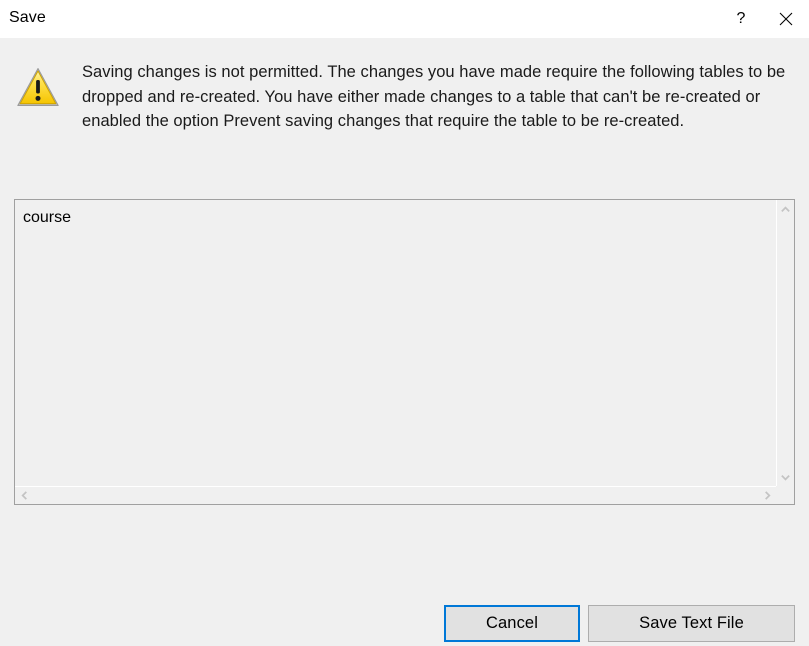 The height and width of the screenshot is (646, 809). I want to click on chevron-down-icon, so click(785, 477).